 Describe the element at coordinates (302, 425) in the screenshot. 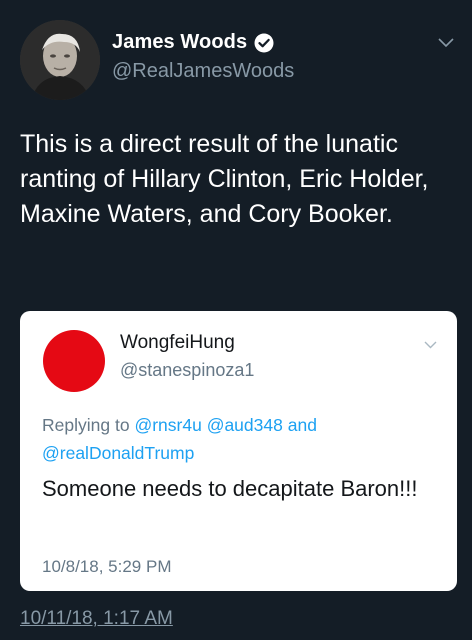

I see `mention-conjunction: and` at that location.